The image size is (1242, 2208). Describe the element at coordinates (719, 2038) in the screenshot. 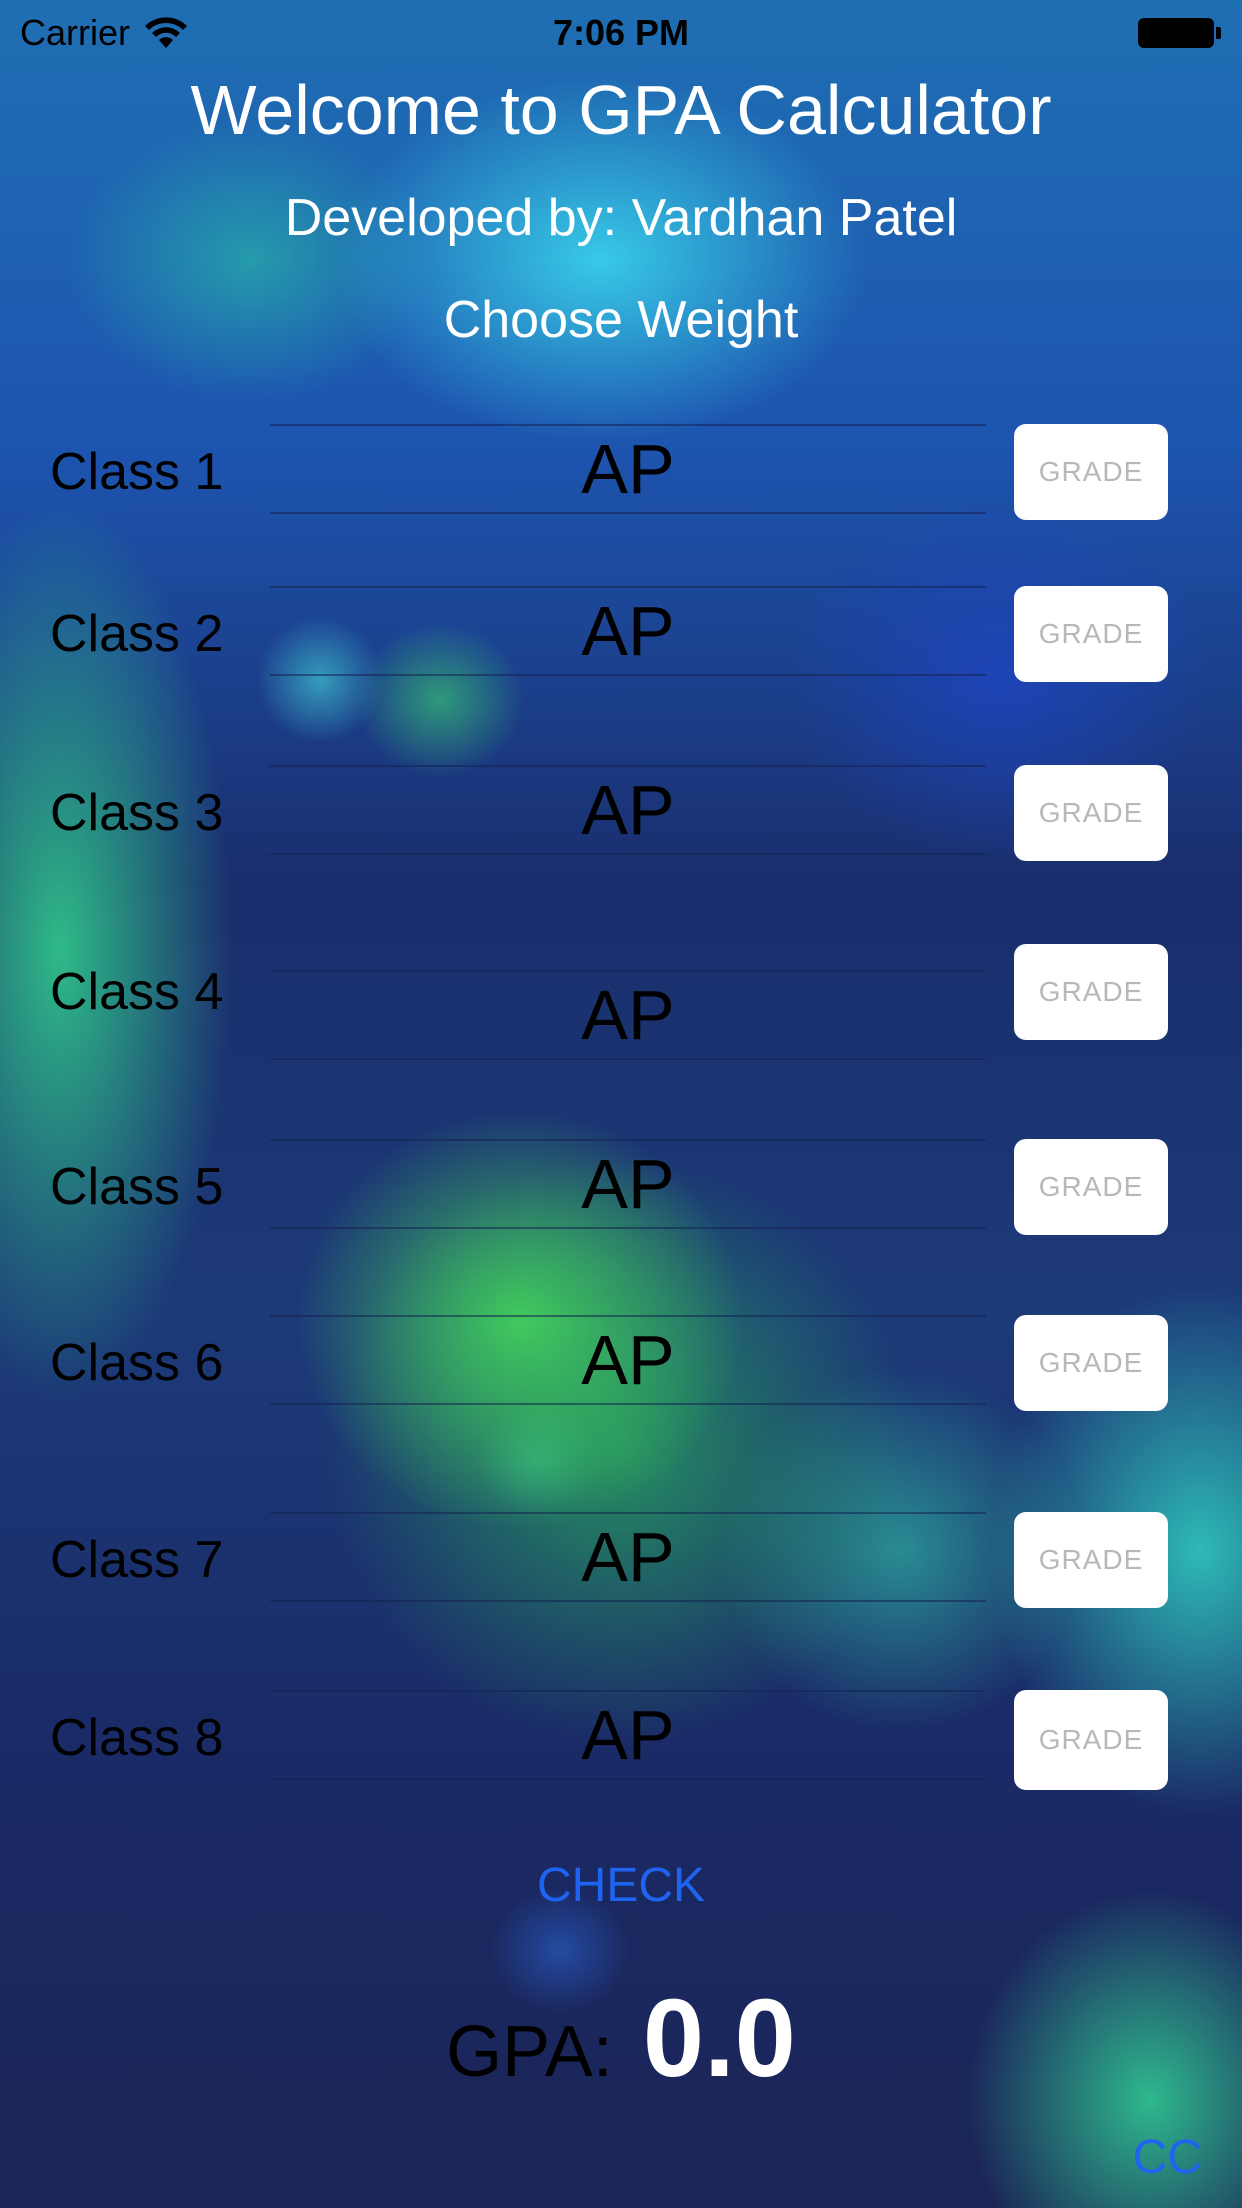

I see `gpa-value: 0.0` at that location.